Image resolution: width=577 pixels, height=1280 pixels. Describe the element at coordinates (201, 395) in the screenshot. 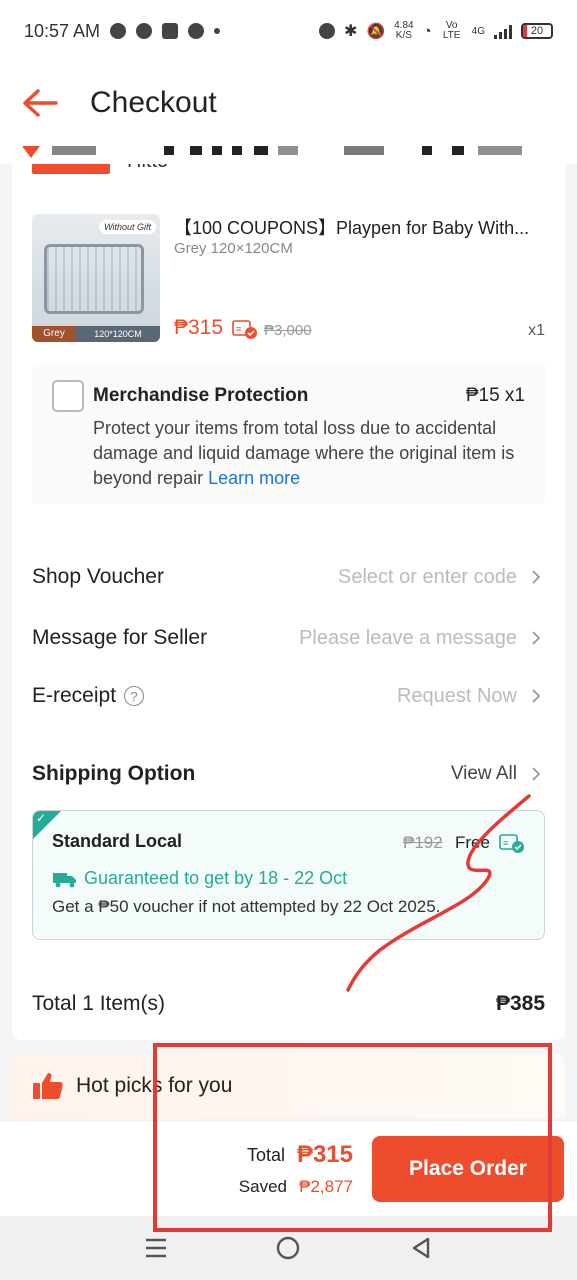

I see `protection-title: Merchandise Protection` at that location.